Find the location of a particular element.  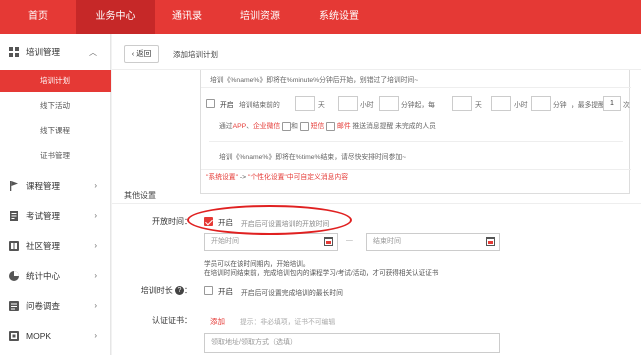

nav-home: 首页 is located at coordinates (38, 17).